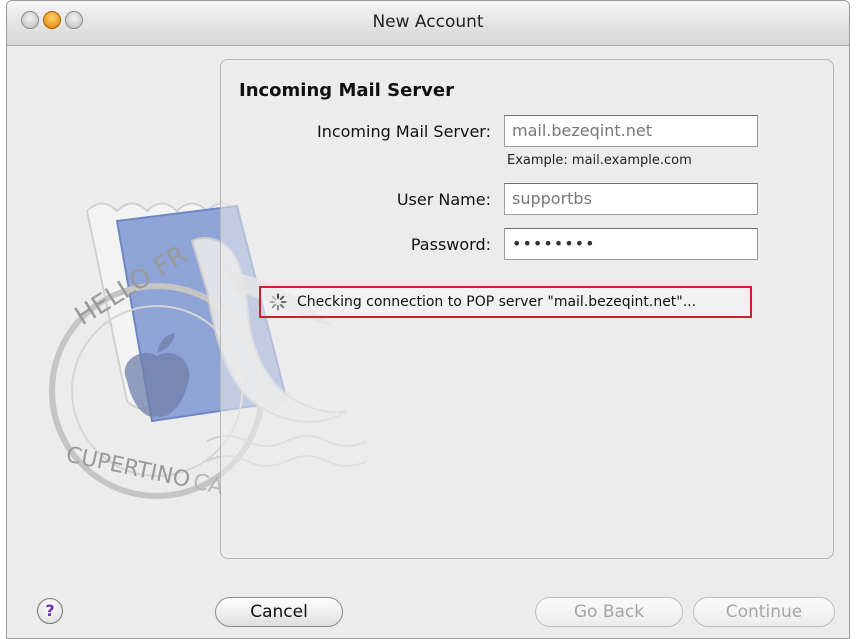 The width and height of the screenshot is (856, 639). Describe the element at coordinates (279, 612) in the screenshot. I see `cancel-button: Cancel` at that location.